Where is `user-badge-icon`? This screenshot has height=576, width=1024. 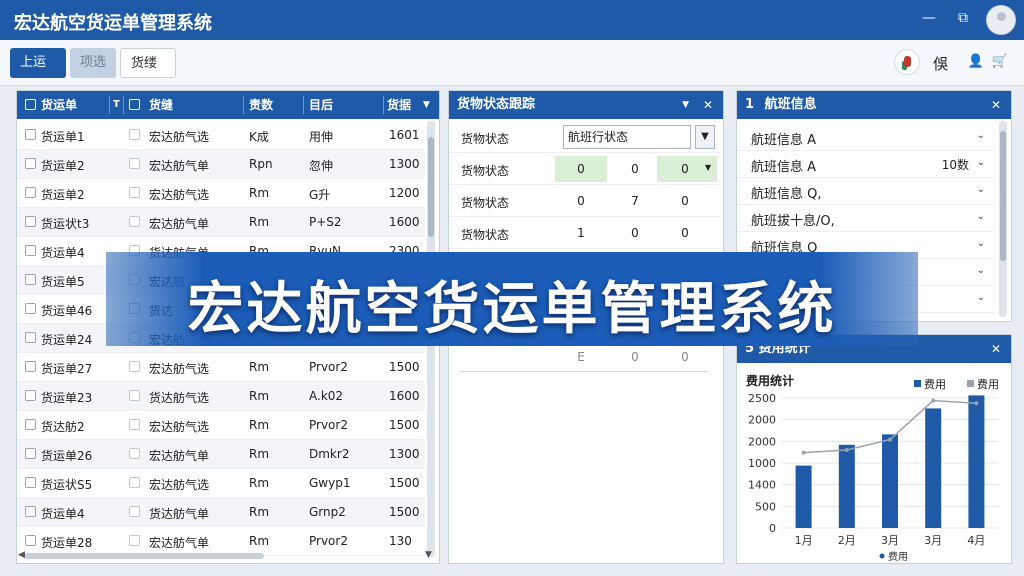 user-badge-icon is located at coordinates (907, 62).